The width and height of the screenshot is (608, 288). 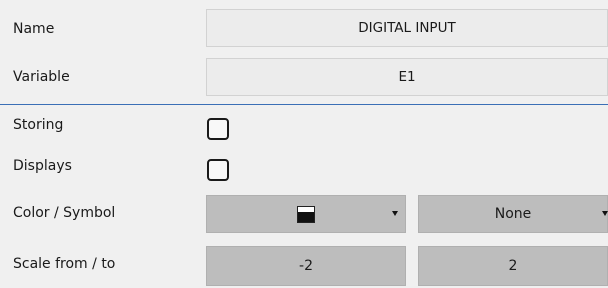 I want to click on scale-label: Scale from / to, so click(x=64, y=264).